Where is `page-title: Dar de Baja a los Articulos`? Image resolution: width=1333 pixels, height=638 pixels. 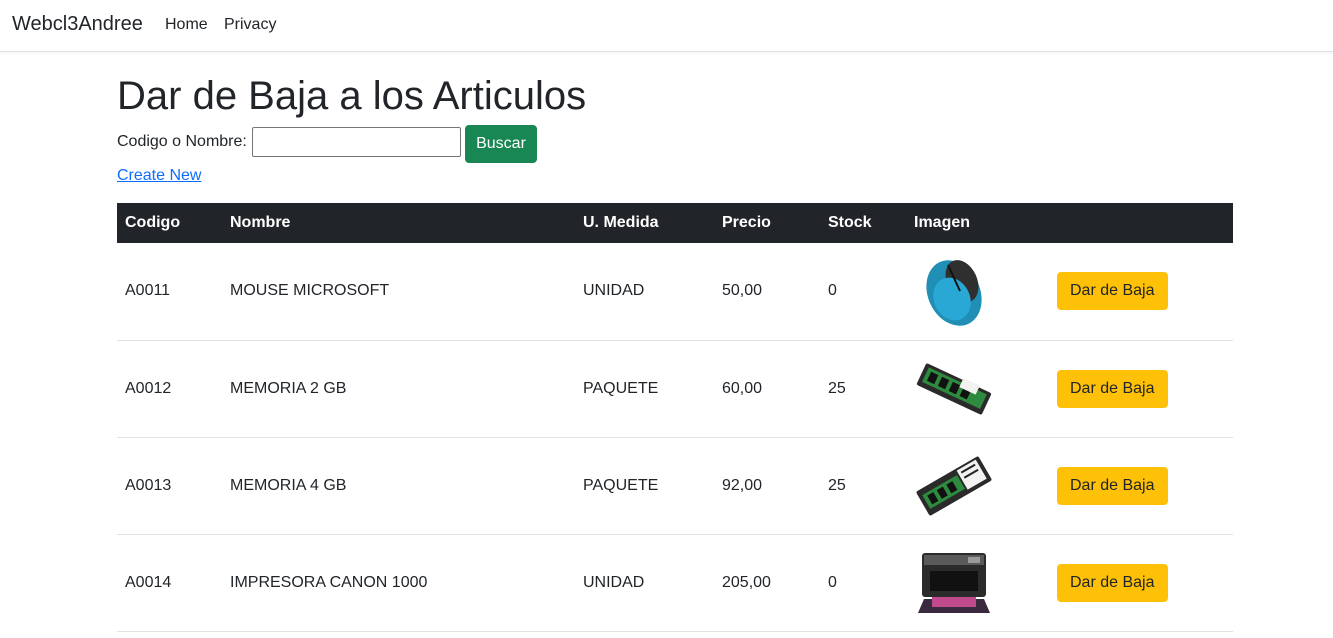
page-title: Dar de Baja a los Articulos is located at coordinates (352, 96).